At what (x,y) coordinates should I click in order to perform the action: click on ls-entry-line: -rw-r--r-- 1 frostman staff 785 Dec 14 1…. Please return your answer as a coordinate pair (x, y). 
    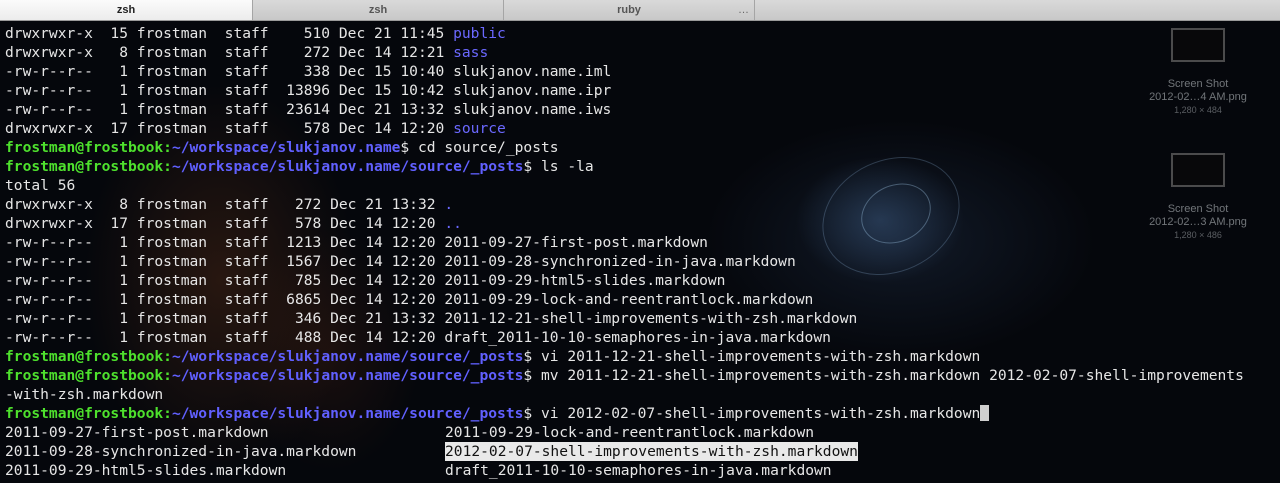
    Looking at the image, I should click on (642, 280).